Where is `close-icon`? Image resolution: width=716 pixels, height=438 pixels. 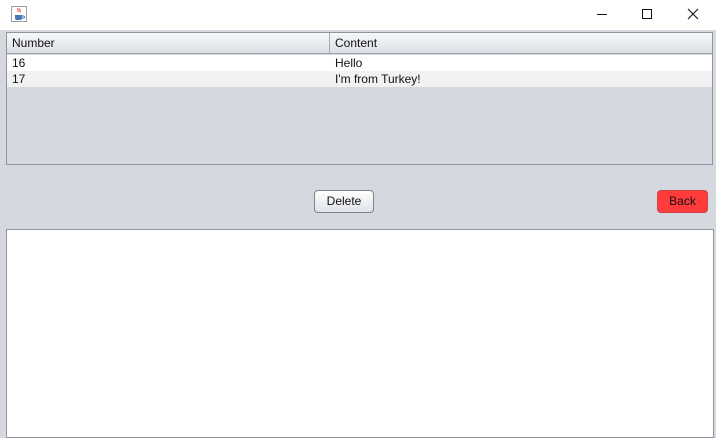
close-icon is located at coordinates (693, 15).